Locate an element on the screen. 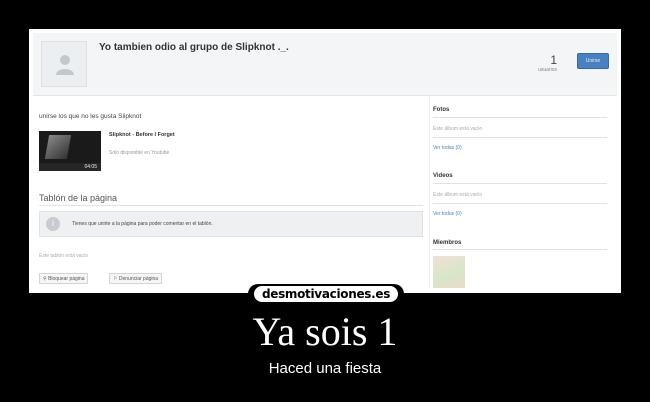 This screenshot has width=650, height=402. photos-title: Fotos is located at coordinates (441, 110).